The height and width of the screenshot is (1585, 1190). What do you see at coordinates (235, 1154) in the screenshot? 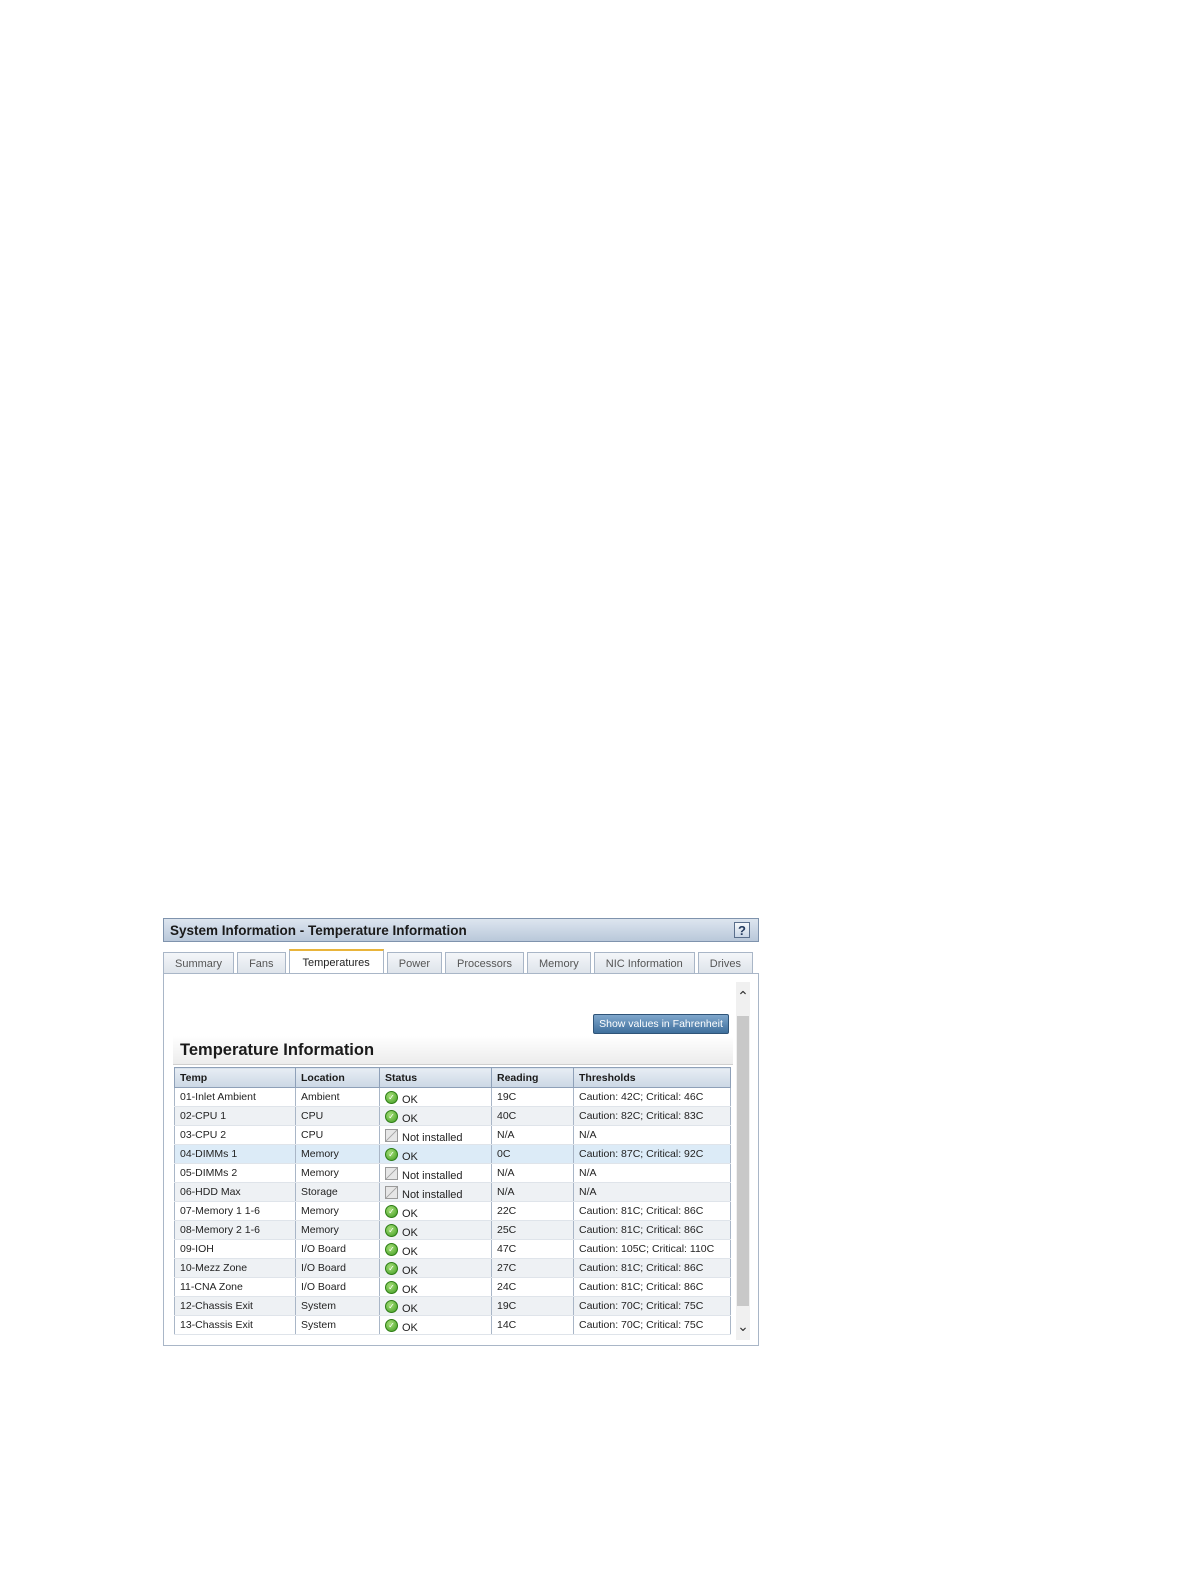
I see `temp-cell: 04-DIMMs 1` at bounding box center [235, 1154].